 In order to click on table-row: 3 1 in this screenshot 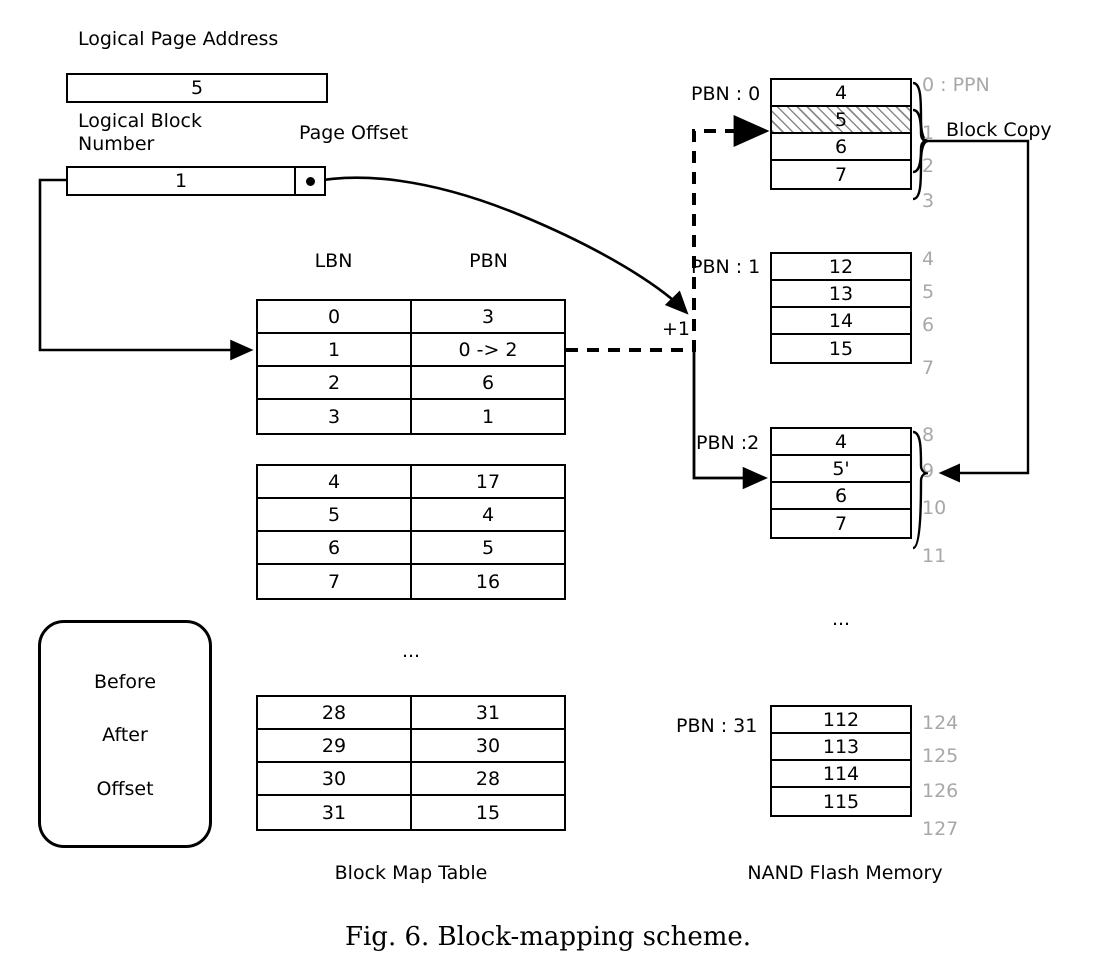, I will do `click(411, 416)`.